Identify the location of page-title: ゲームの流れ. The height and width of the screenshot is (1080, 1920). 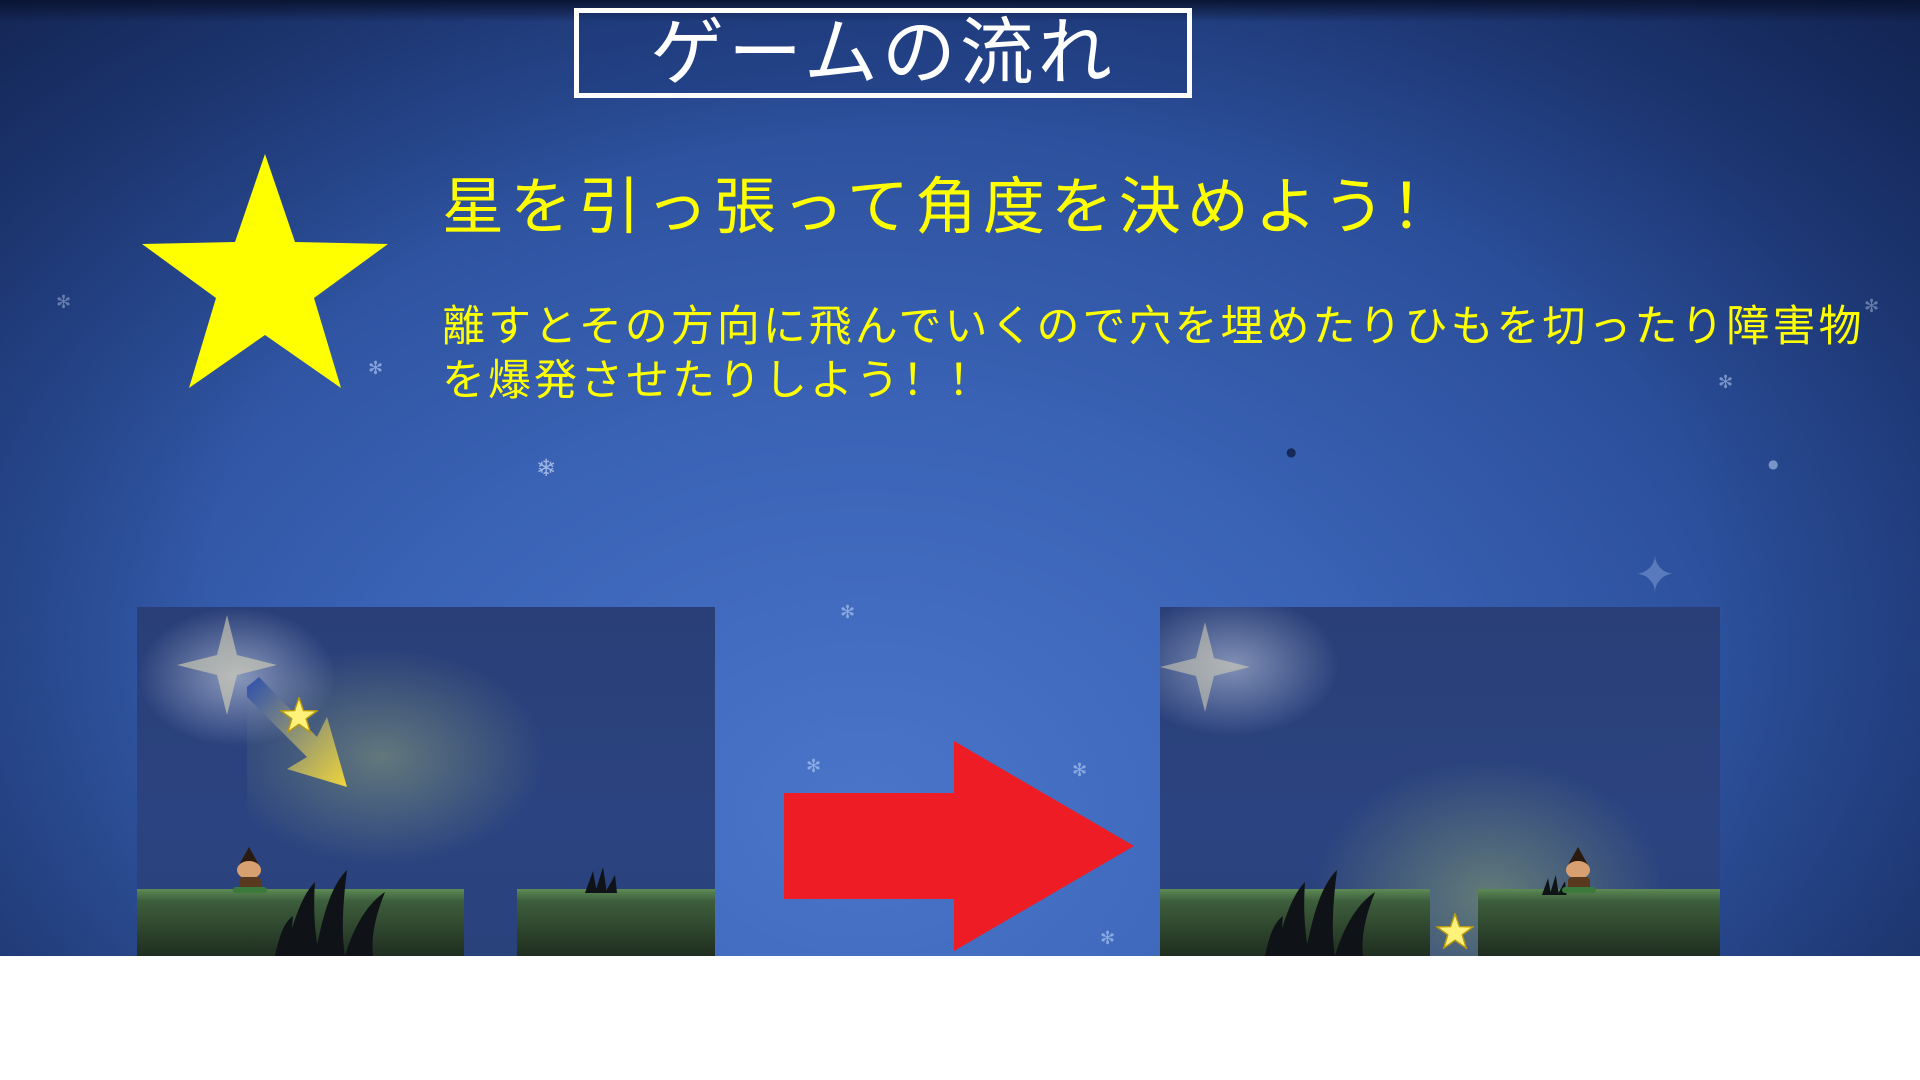
(883, 53).